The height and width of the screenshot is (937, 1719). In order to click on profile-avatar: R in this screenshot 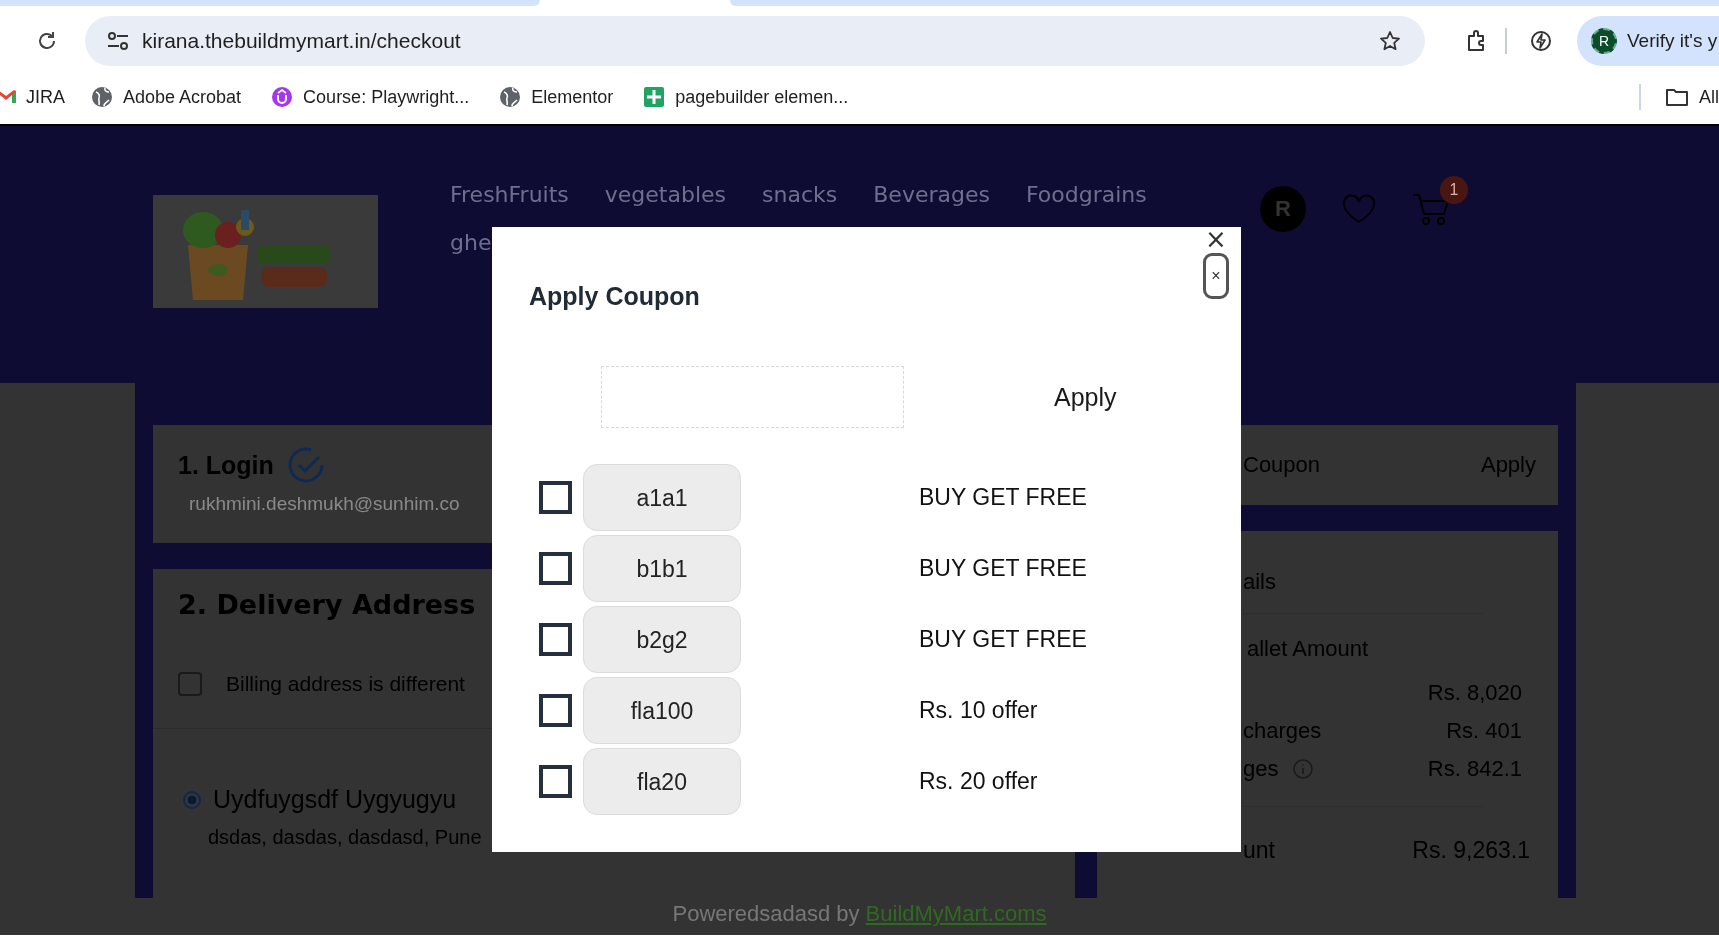, I will do `click(1604, 41)`.